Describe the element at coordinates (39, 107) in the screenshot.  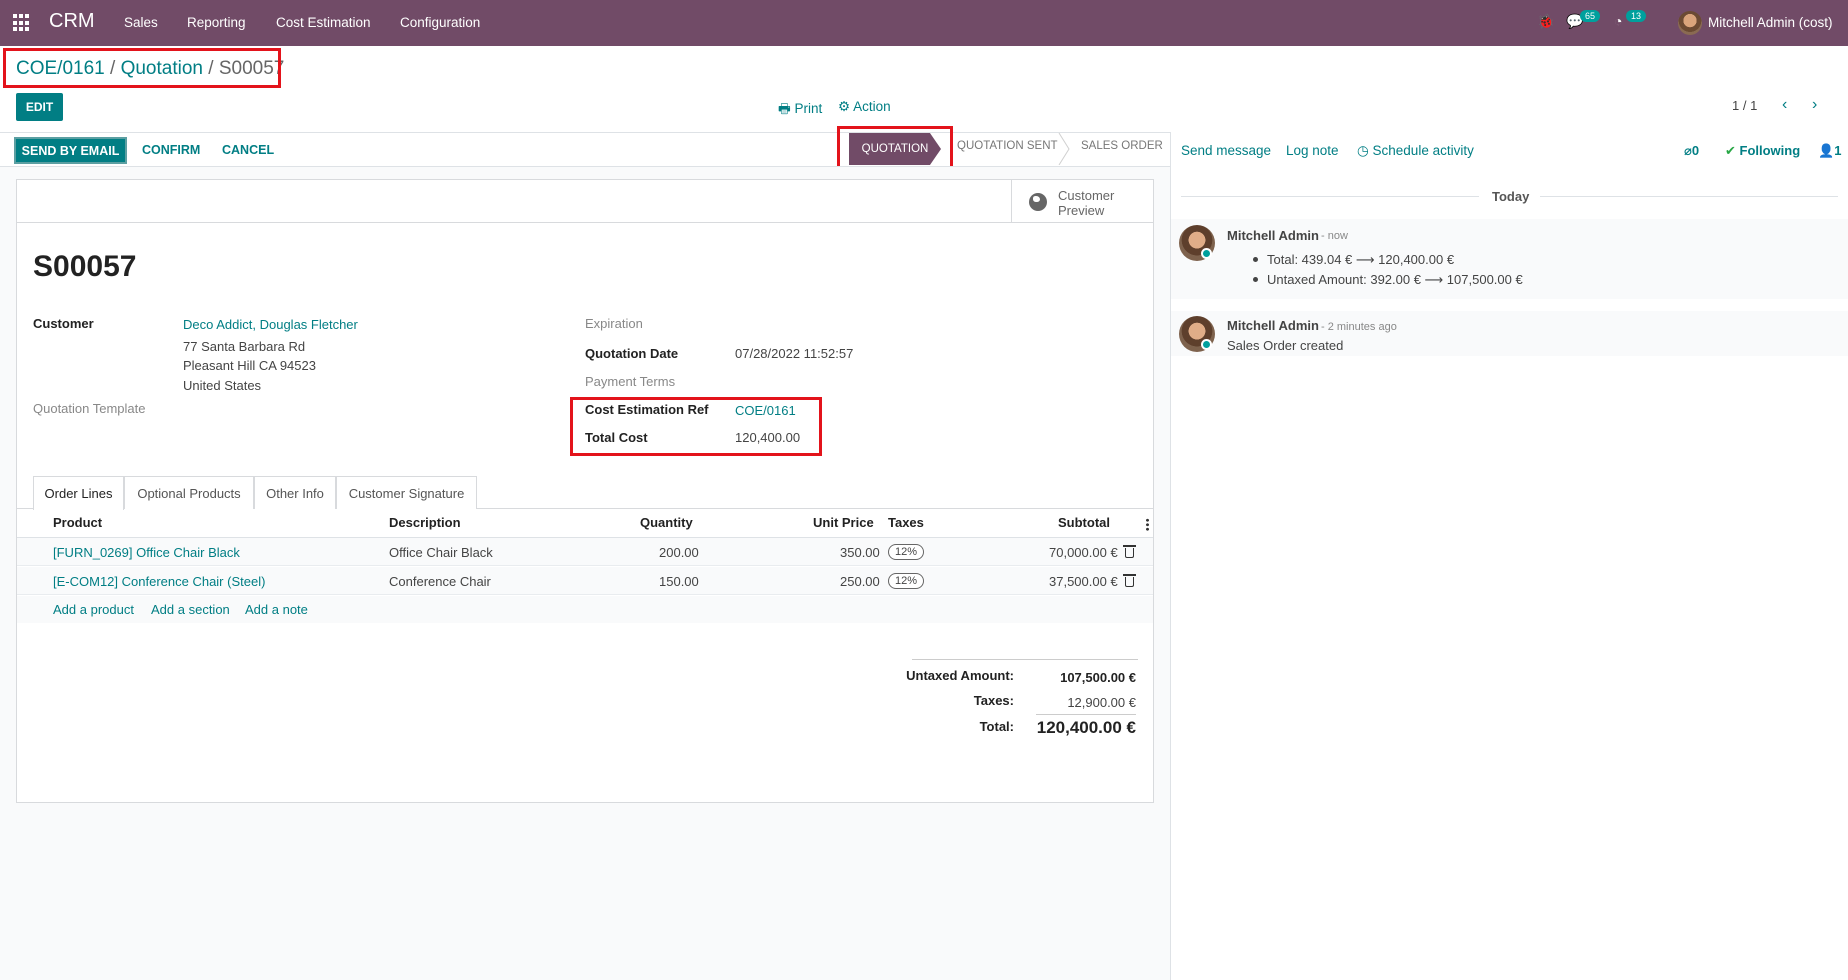
I see `edit-button: EDIT` at that location.